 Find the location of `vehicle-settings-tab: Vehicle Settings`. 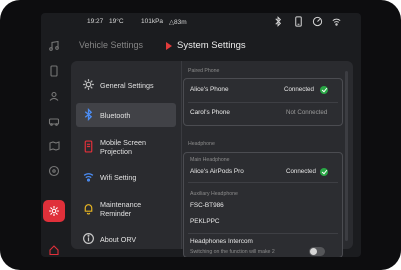

vehicle-settings-tab: Vehicle Settings is located at coordinates (111, 45).